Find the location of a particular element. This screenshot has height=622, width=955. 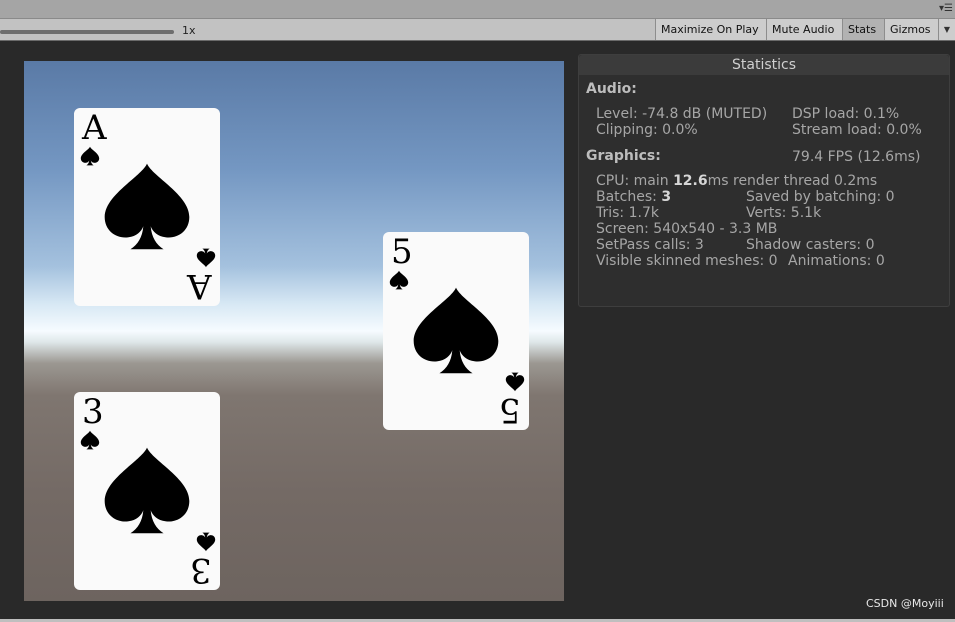

card-rank-top: 3 is located at coordinates (93, 412).